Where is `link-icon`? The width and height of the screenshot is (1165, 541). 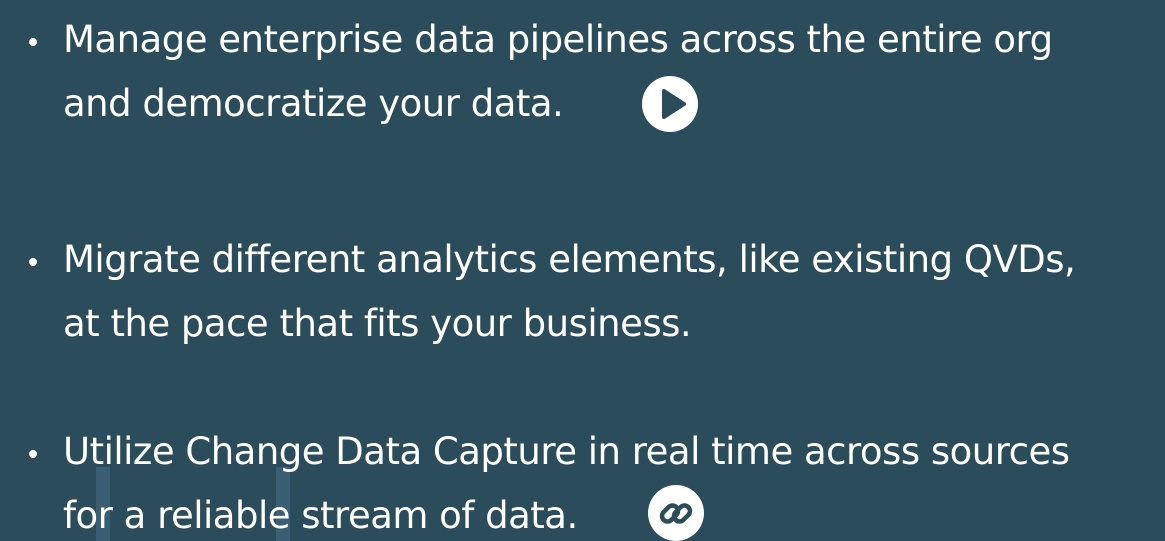 link-icon is located at coordinates (676, 513).